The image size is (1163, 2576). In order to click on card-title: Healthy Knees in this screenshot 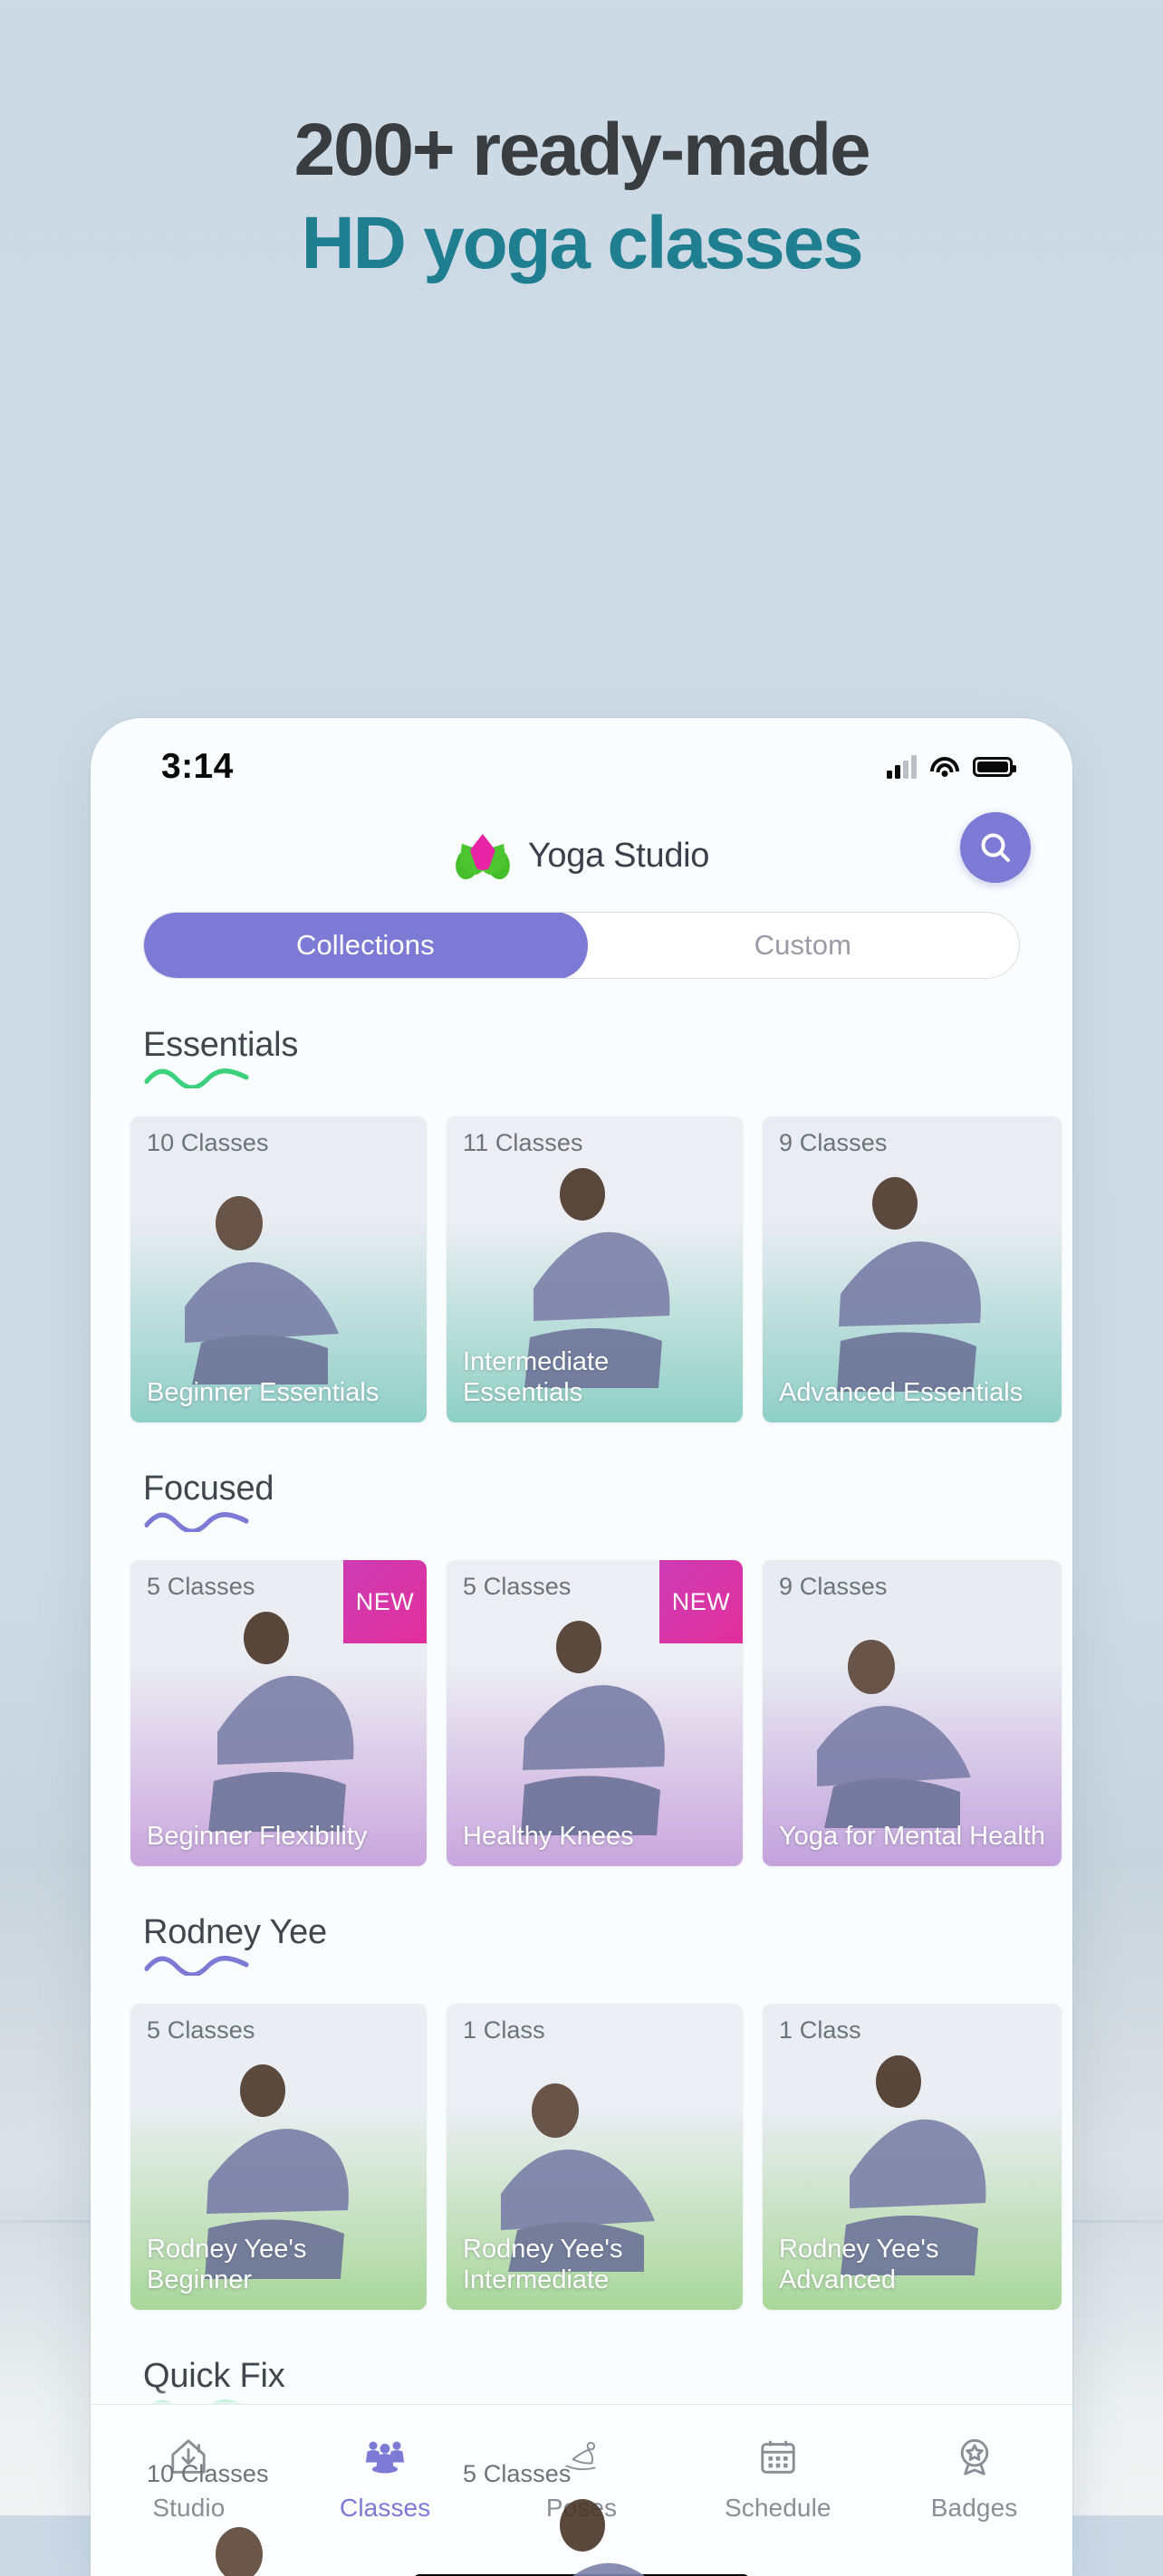, I will do `click(548, 1836)`.